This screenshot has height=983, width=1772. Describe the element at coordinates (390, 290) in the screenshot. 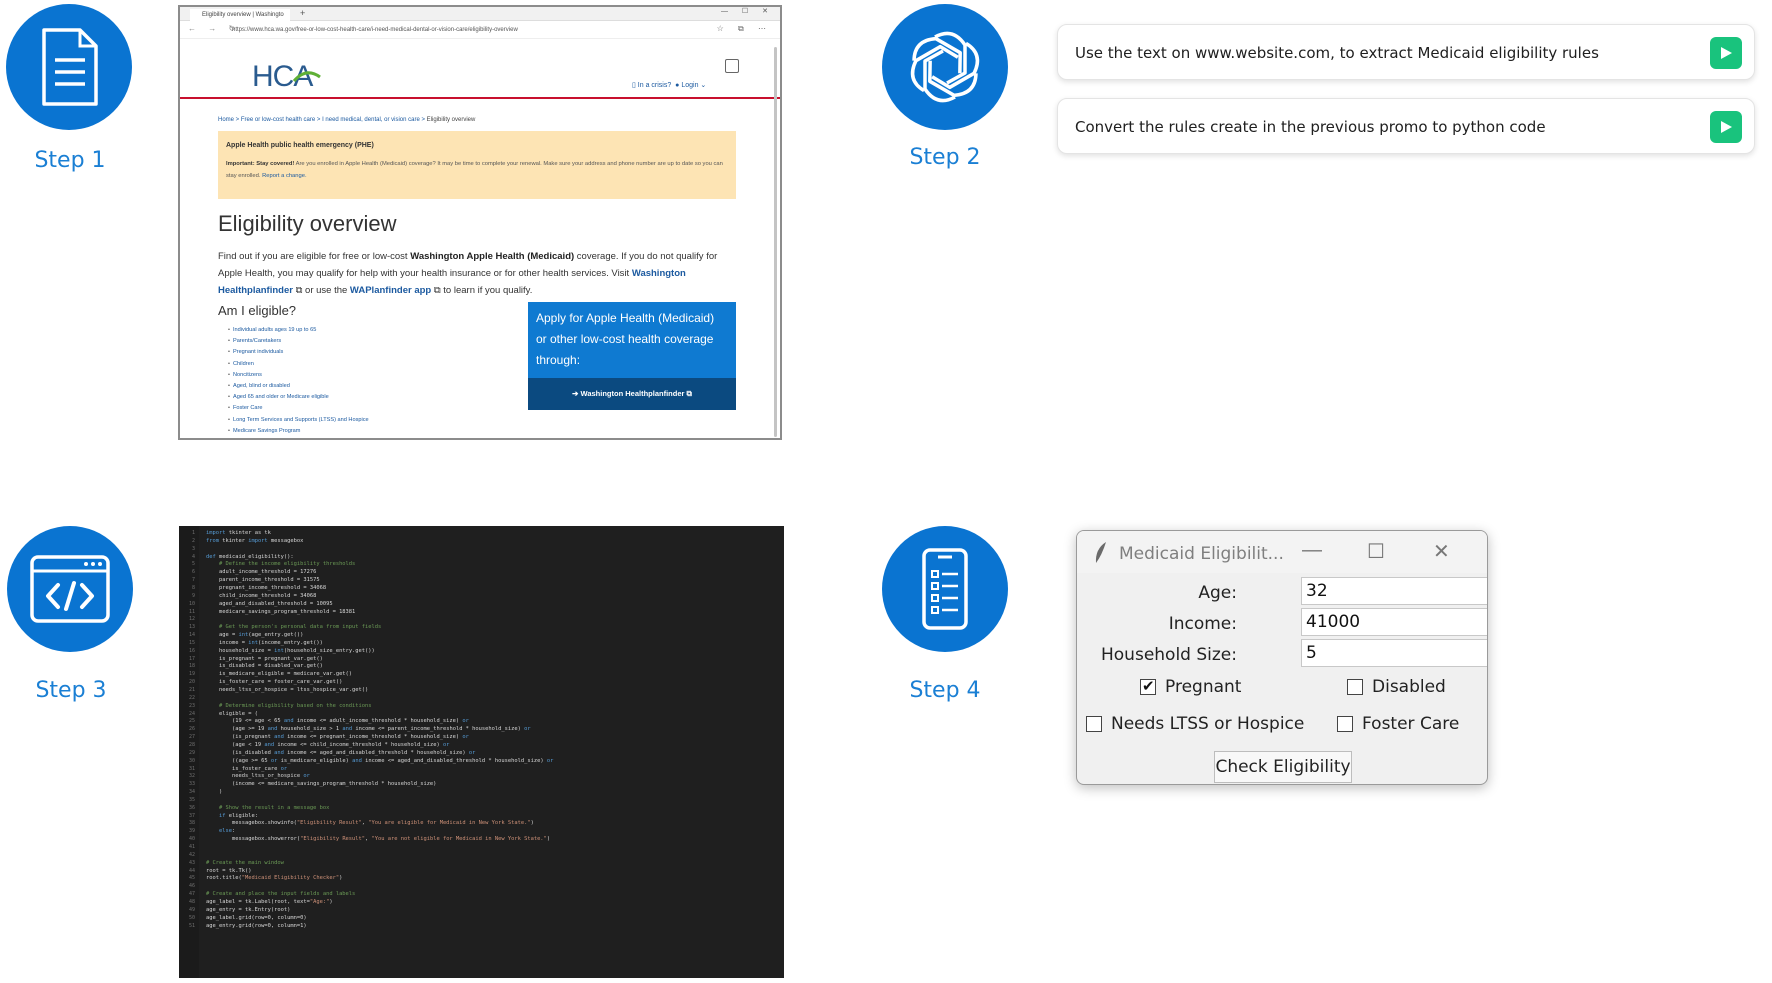

I see `waplanfinder-link: WAPlanfinder app` at that location.